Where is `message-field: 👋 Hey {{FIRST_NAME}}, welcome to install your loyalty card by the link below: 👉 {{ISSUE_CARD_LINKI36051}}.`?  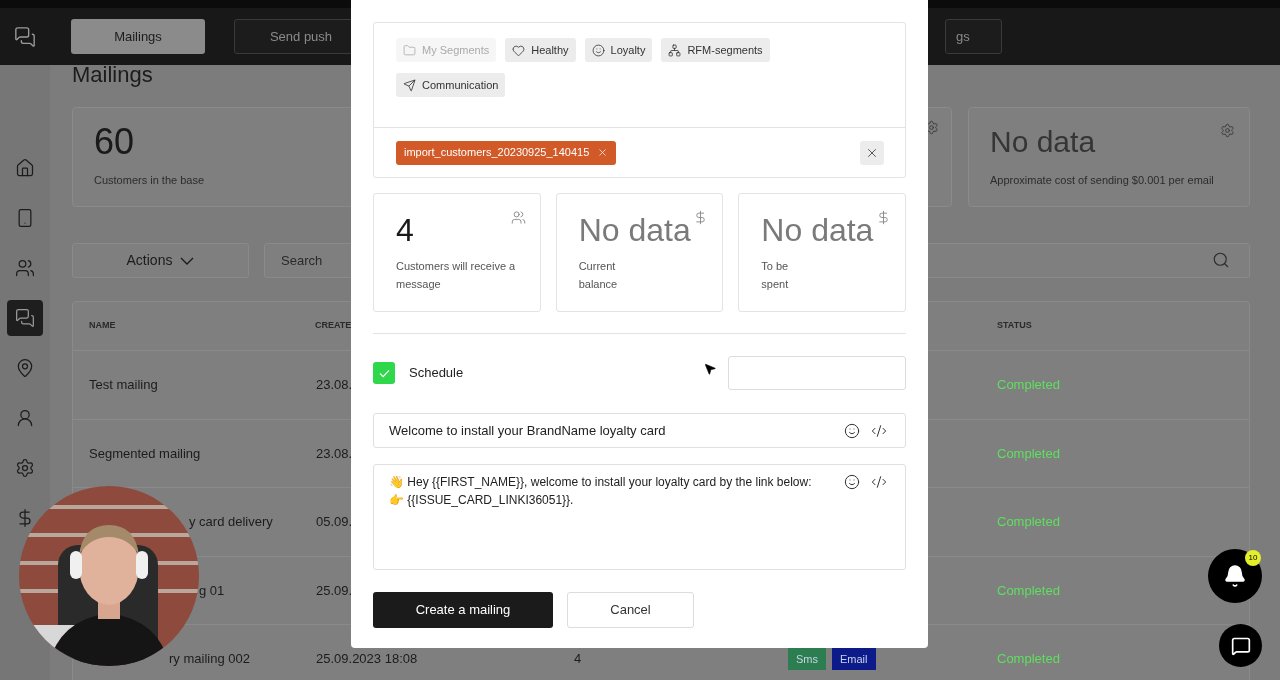 message-field: 👋 Hey {{FIRST_NAME}}, welcome to install your loyalty card by the link below: 👉 {{ISSUE_CARD_LINKI36051}}. is located at coordinates (639, 517).